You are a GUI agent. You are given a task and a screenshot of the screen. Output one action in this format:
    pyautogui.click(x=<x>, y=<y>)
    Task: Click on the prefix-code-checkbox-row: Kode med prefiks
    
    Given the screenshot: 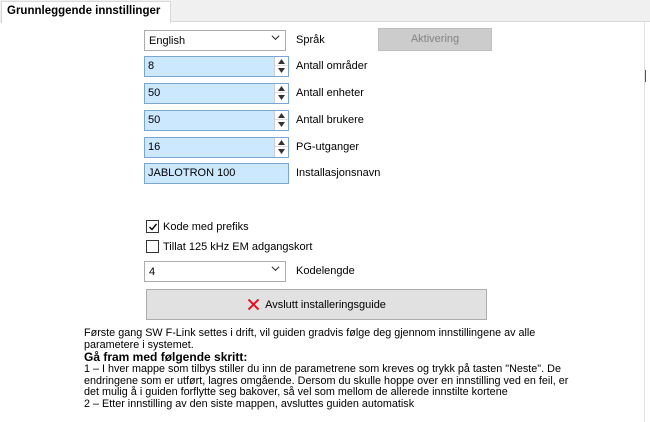 What is the action you would take?
    pyautogui.click(x=197, y=226)
    